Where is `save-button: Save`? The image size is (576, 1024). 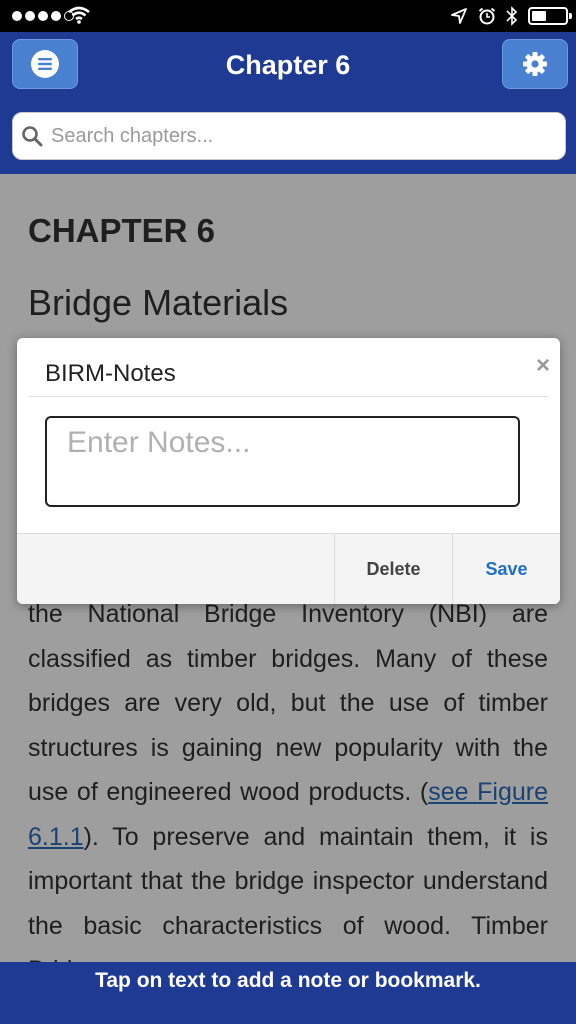 save-button: Save is located at coordinates (506, 569).